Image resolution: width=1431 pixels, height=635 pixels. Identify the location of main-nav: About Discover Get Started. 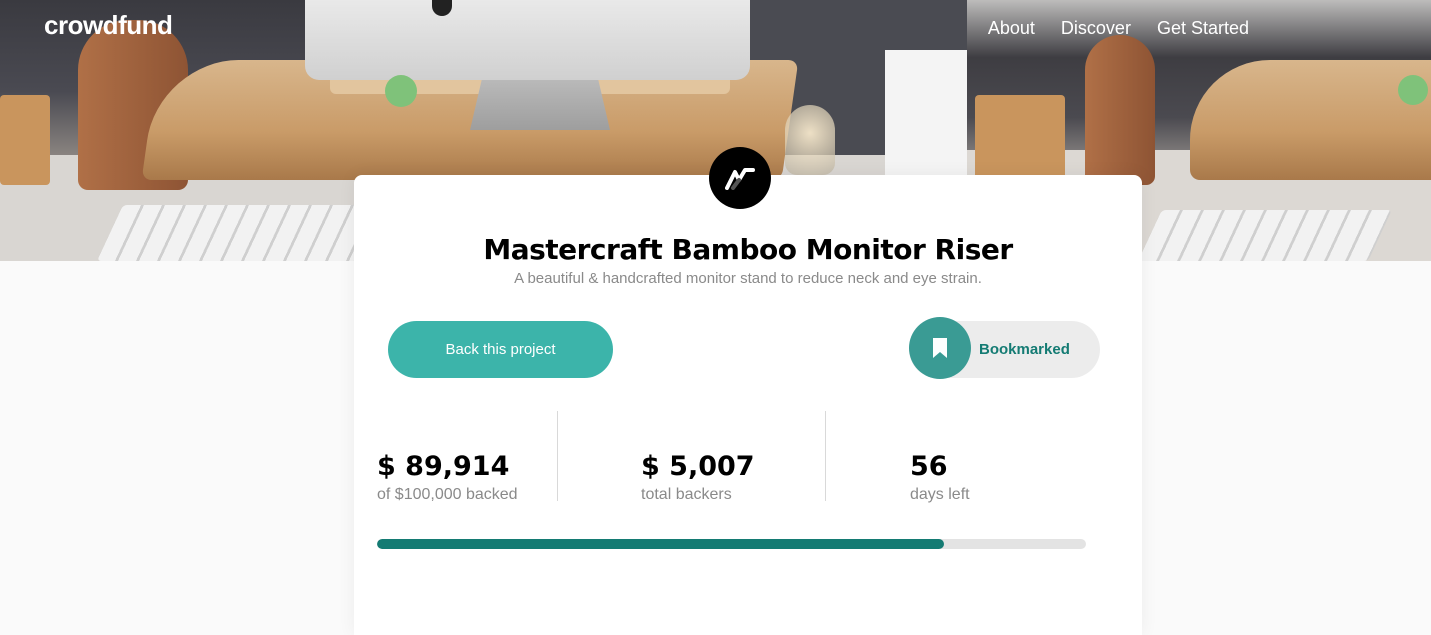
(1118, 28).